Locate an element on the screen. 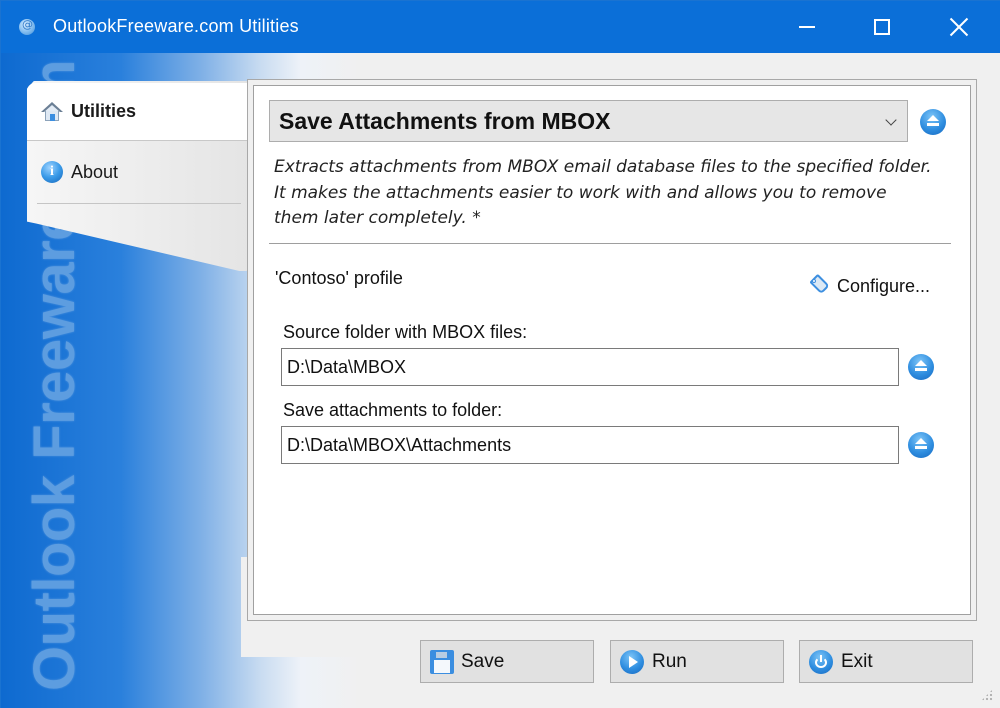  exit-button-label: Exit is located at coordinates (857, 661).